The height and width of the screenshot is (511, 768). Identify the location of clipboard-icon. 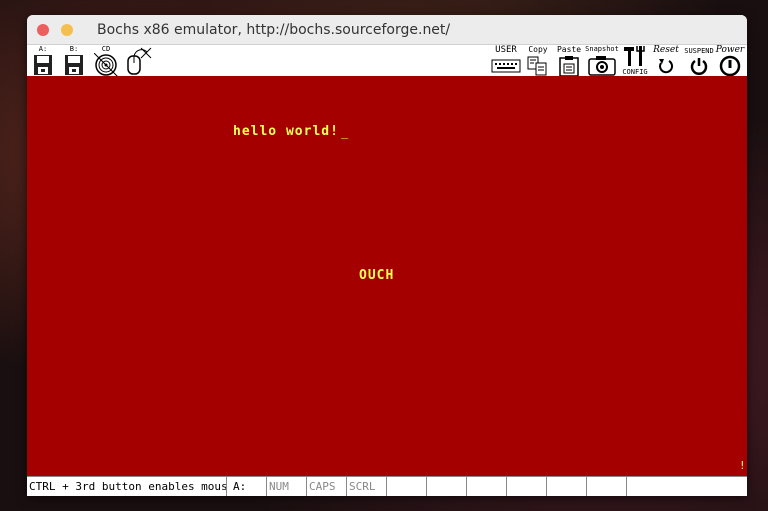
(569, 66).